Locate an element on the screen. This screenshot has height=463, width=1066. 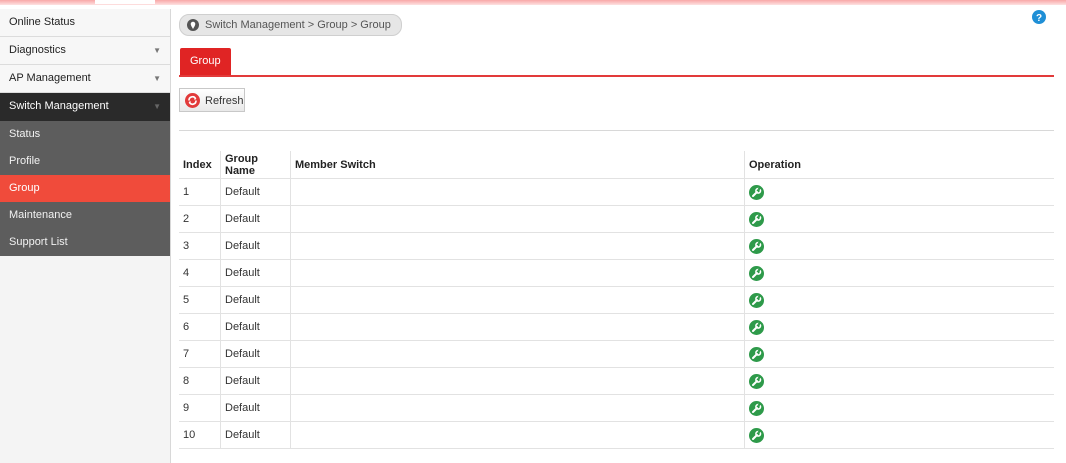
table-row: 4 Default is located at coordinates (616, 273).